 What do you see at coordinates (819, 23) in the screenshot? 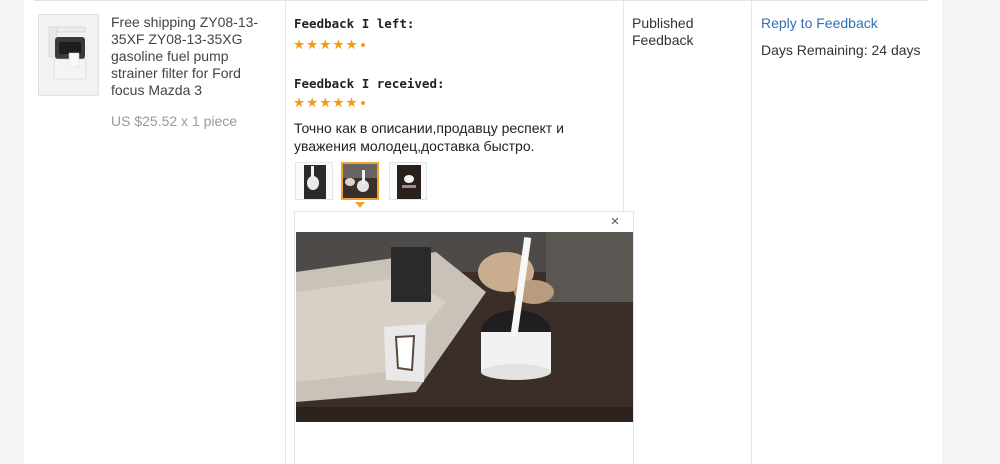
I see `reply-to-feedback-link: Reply to Feedback` at bounding box center [819, 23].